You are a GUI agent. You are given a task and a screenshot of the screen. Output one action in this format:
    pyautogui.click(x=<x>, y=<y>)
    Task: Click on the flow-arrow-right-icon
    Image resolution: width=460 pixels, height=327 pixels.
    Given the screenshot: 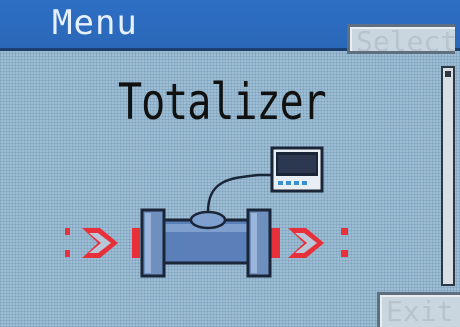 What is the action you would take?
    pyautogui.click(x=309, y=243)
    